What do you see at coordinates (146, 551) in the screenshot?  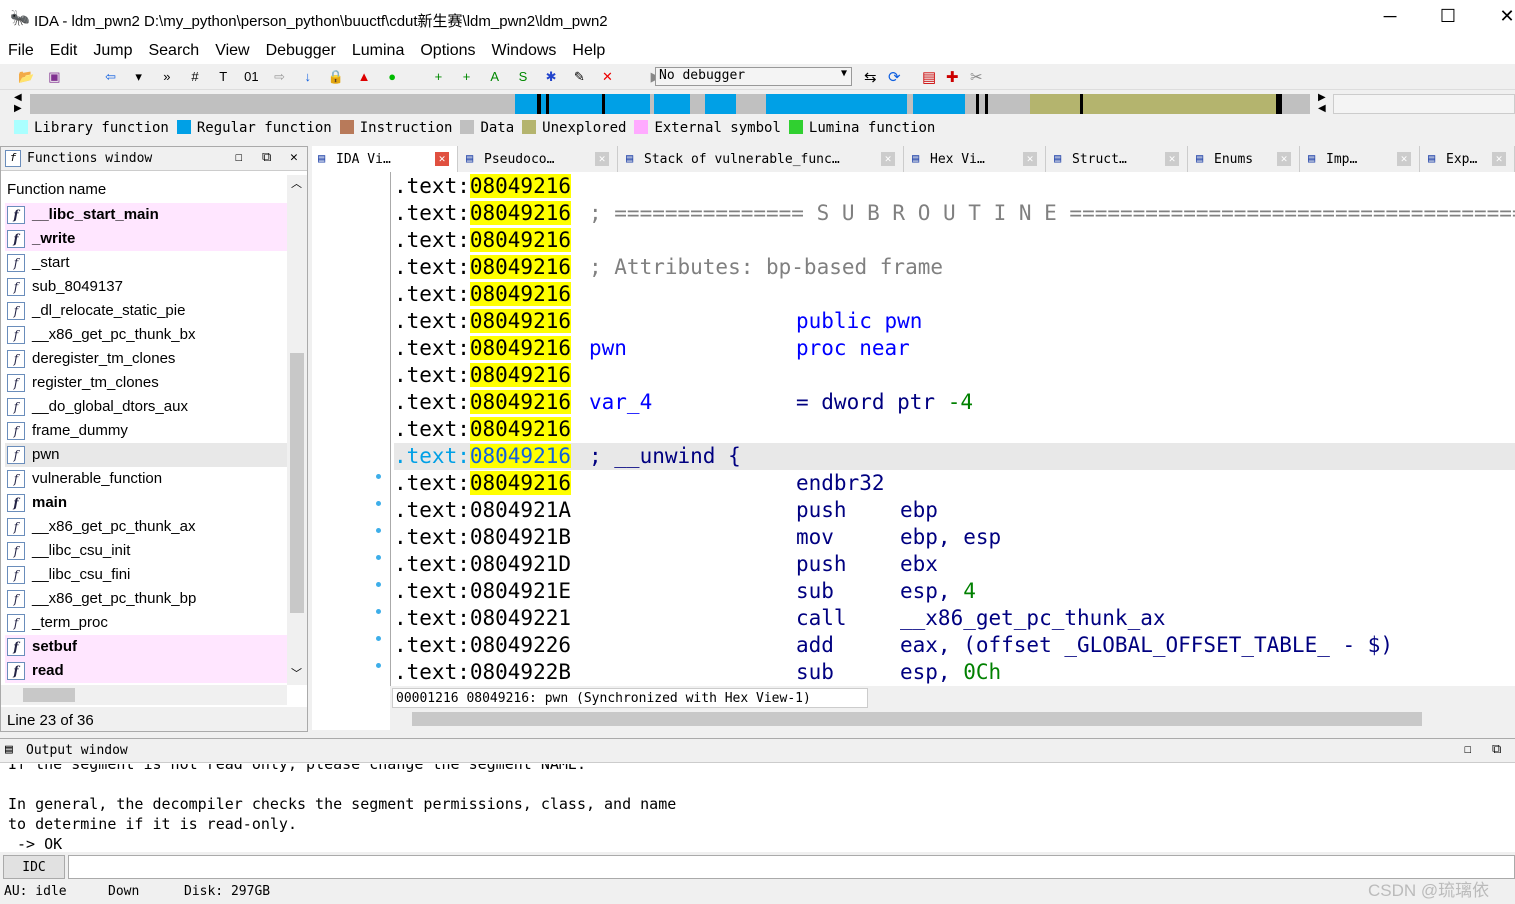 I see `function-list-item: f __libc_csu_init` at bounding box center [146, 551].